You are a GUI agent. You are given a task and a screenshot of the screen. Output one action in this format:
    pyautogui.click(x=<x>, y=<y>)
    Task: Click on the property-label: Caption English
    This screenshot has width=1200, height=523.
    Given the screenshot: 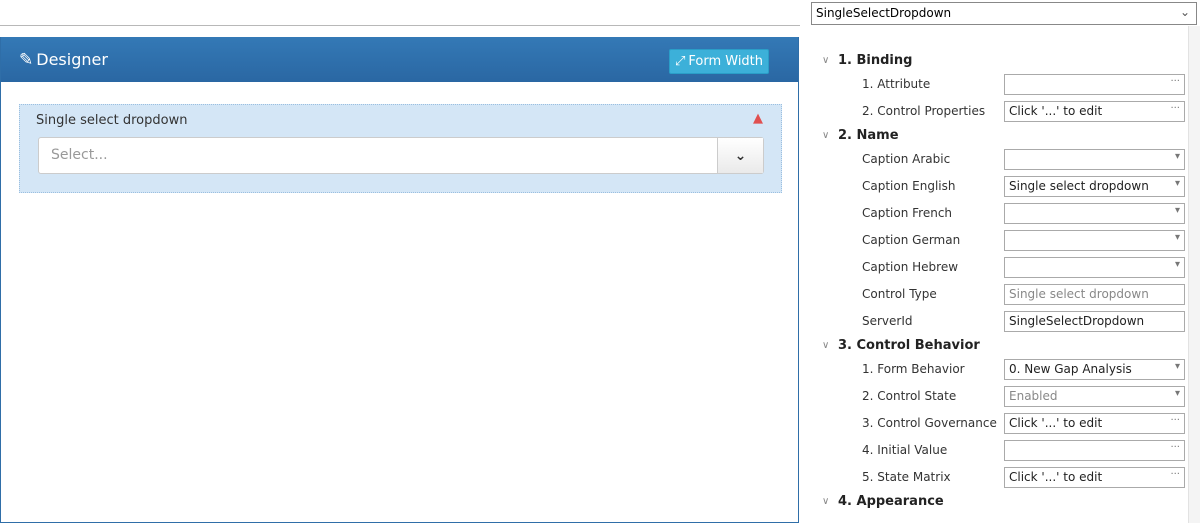 What is the action you would take?
    pyautogui.click(x=909, y=186)
    